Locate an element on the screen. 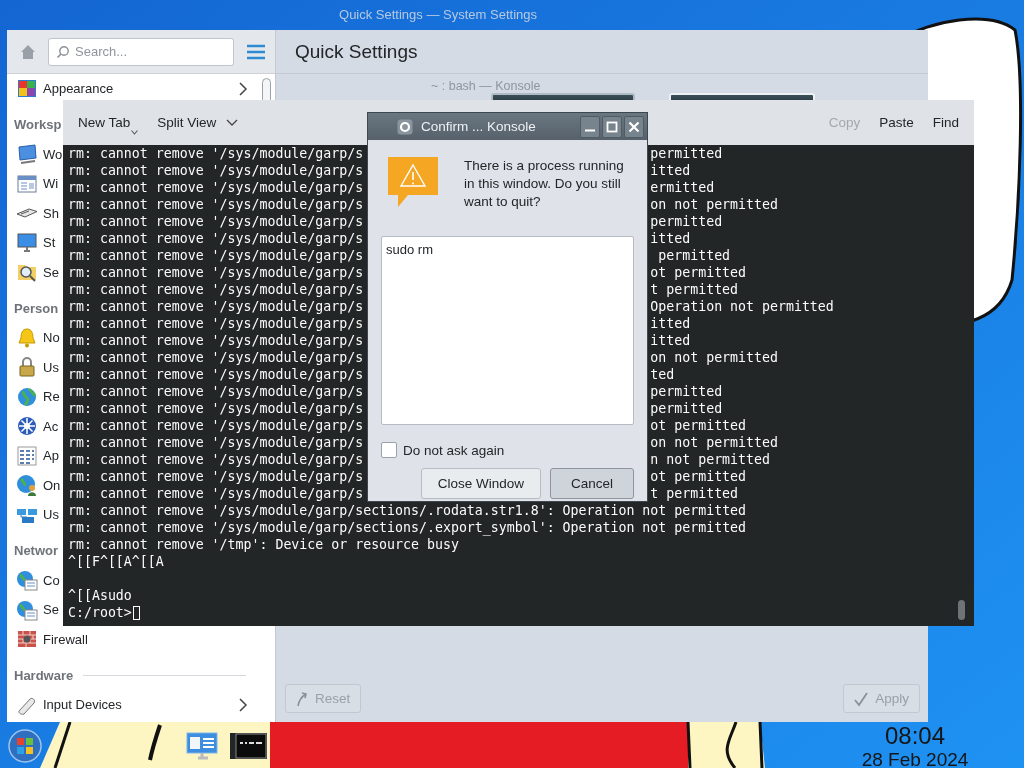 The height and width of the screenshot is (768, 1024). menu-icon is located at coordinates (256, 51).